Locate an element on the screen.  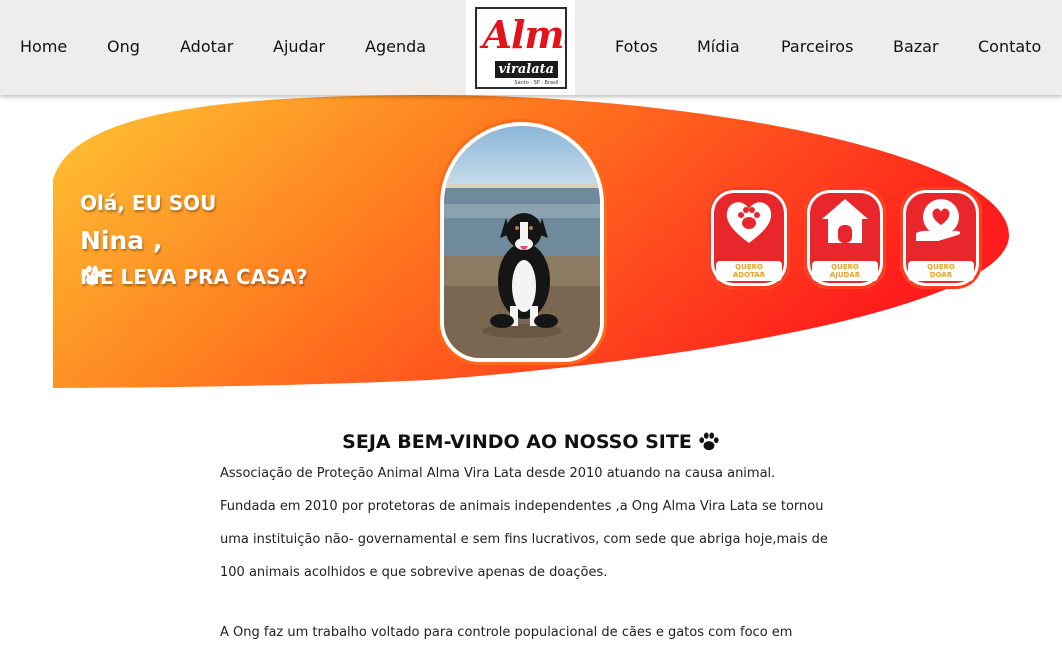
dog-illustration is located at coordinates (522, 242).